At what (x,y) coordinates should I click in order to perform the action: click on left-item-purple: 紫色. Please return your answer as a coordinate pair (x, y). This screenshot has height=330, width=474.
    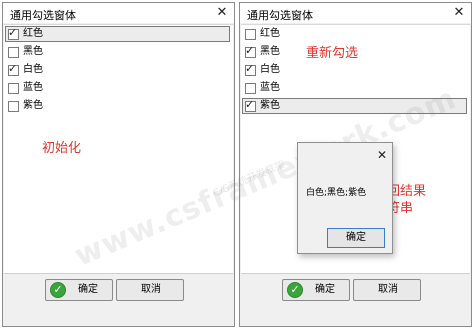
    Looking at the image, I should click on (117, 106).